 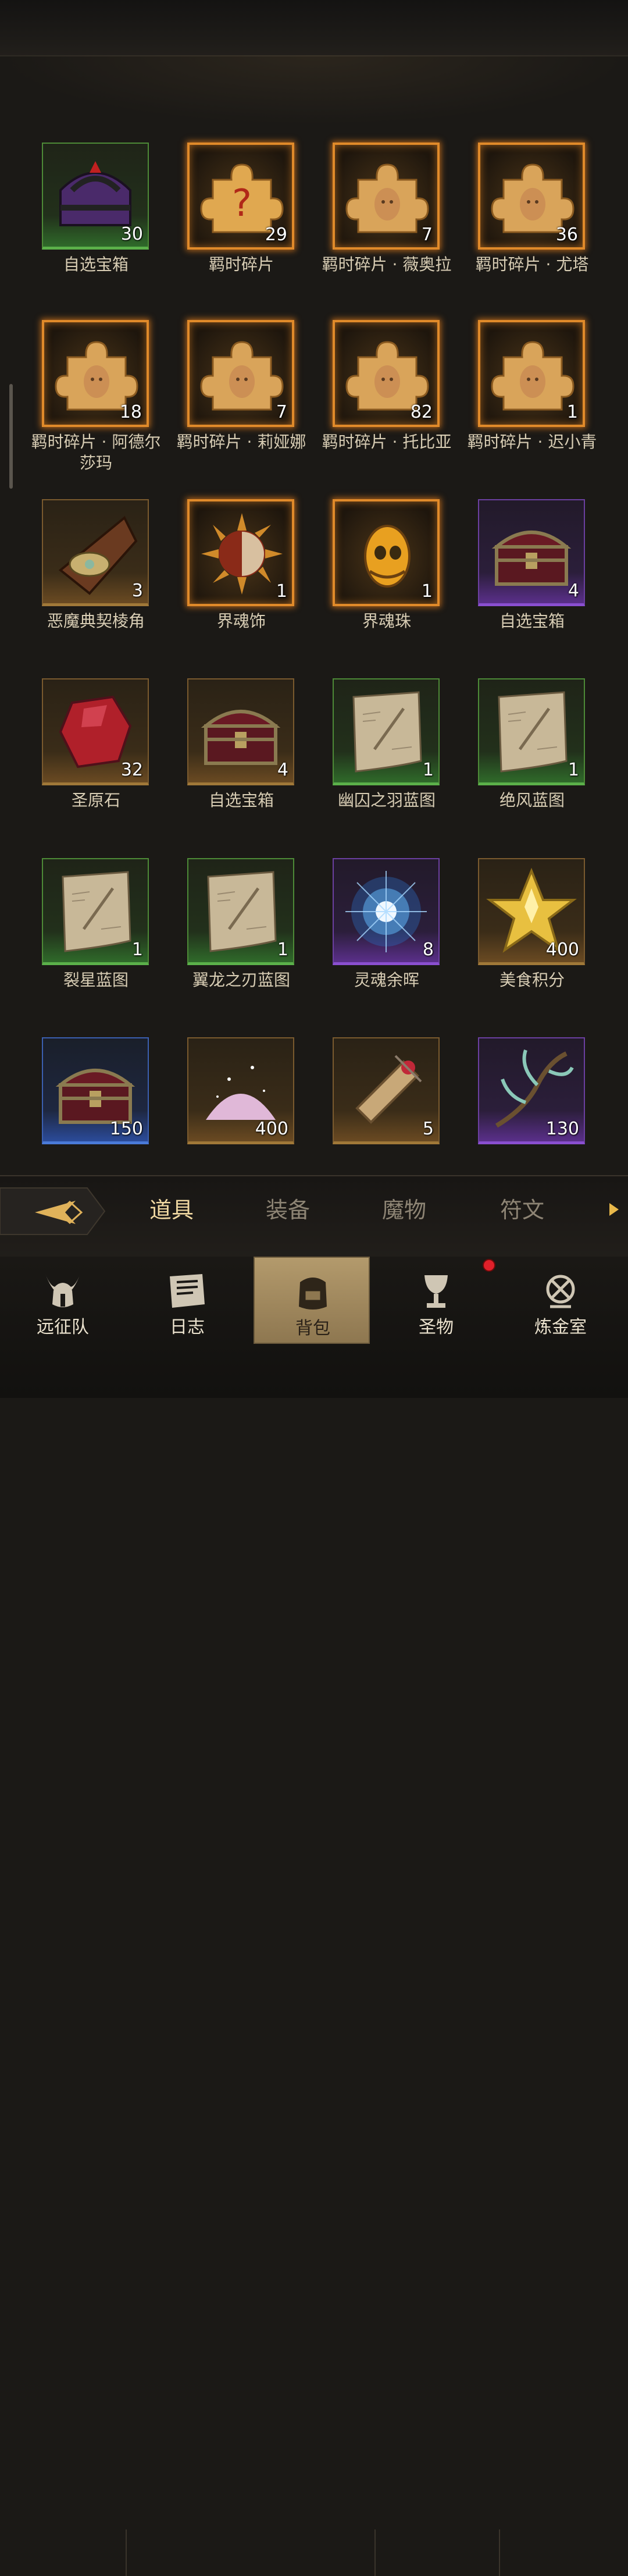 I want to click on nav-label: 背包, so click(x=312, y=1328).